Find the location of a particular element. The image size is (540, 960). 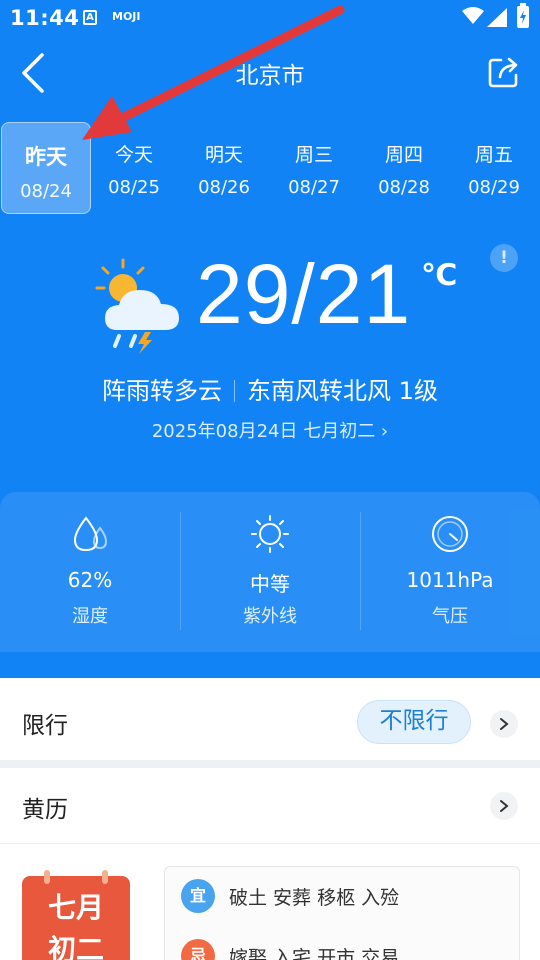

temperature-unit: ℃ is located at coordinates (439, 275).